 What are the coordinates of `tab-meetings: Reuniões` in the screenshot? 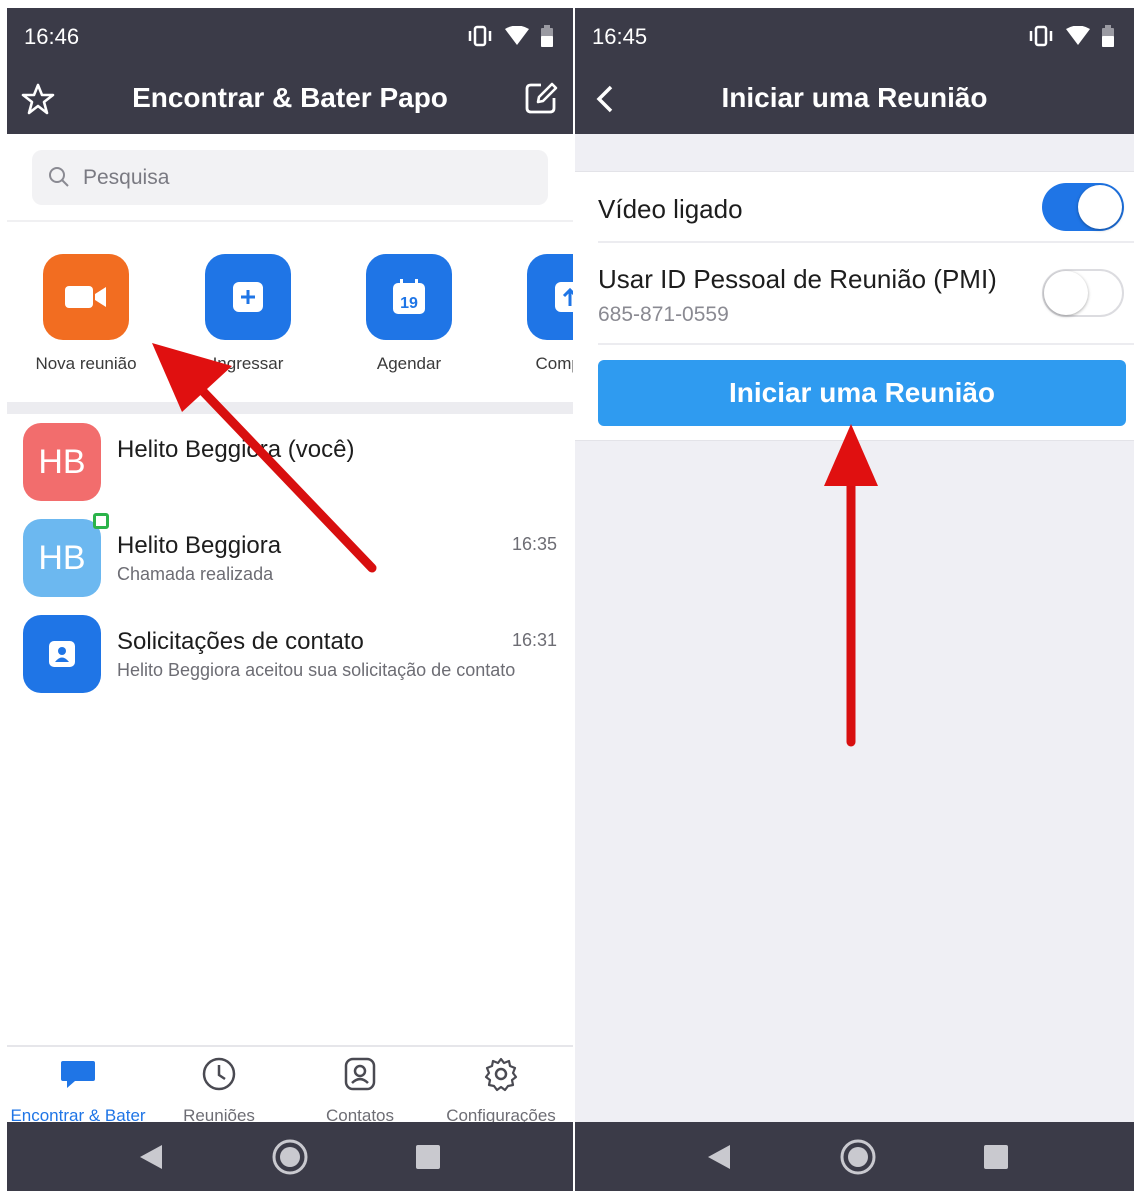 It's located at (219, 1090).